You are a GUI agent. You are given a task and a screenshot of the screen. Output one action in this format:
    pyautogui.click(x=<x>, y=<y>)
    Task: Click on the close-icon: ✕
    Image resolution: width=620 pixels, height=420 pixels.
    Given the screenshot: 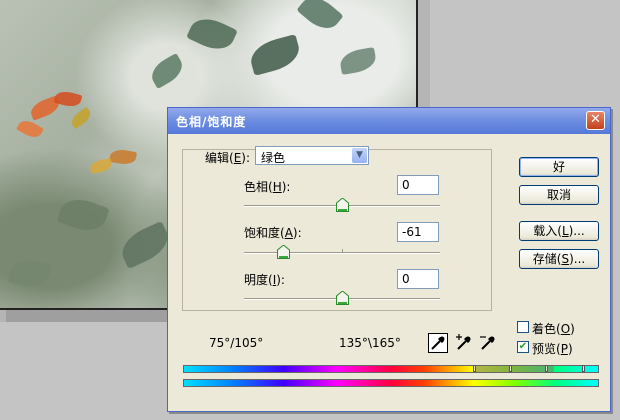 What is the action you would take?
    pyautogui.click(x=595, y=119)
    